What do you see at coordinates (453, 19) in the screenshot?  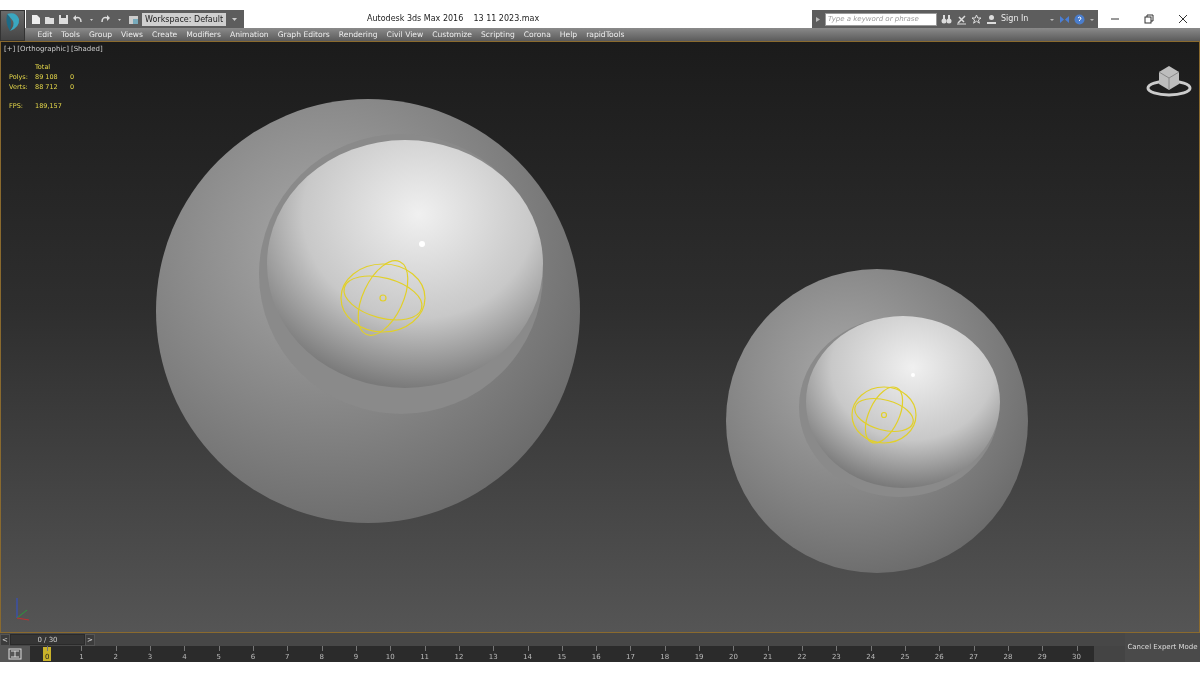 I see `window-title: Autodesk 3ds Max 2016 13 11 2023.max` at bounding box center [453, 19].